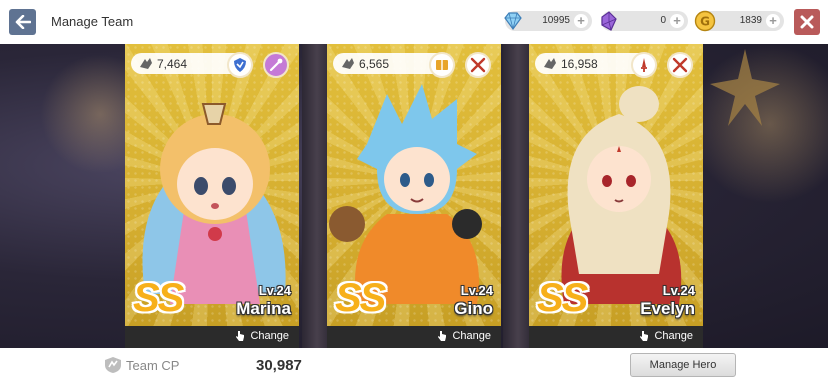 The height and width of the screenshot is (383, 828). I want to click on team-cp-value: 30,987, so click(279, 365).